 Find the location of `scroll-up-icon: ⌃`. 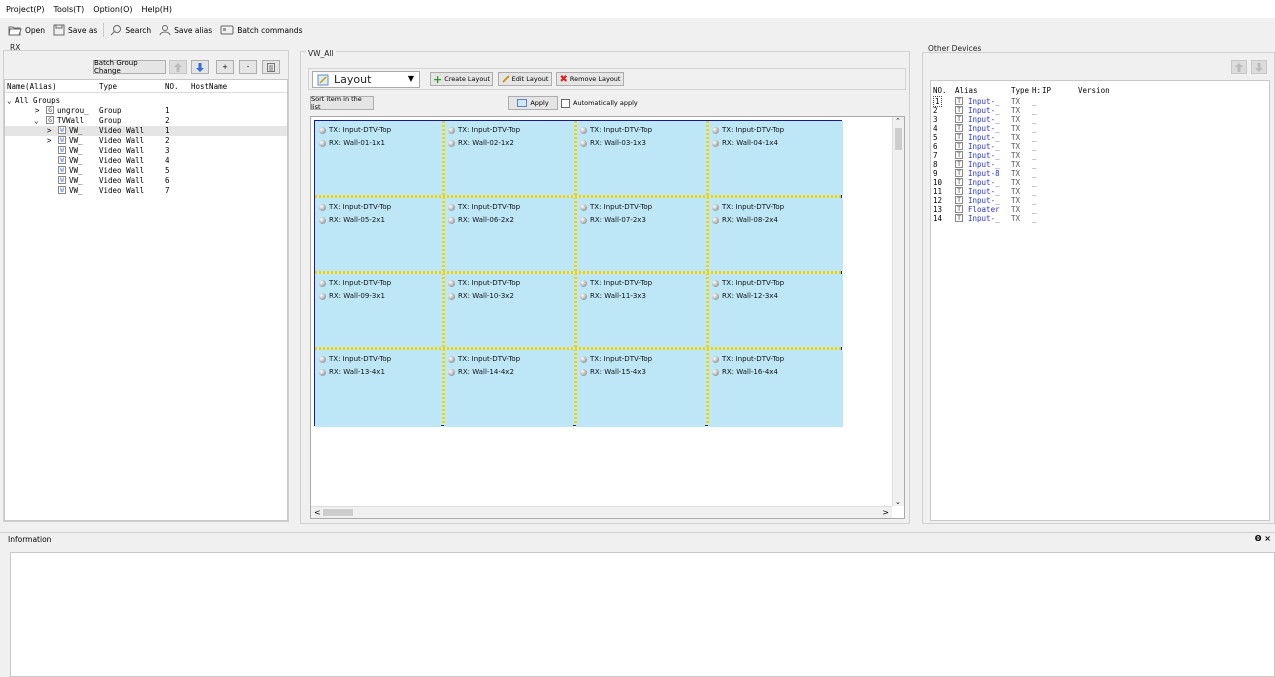

scroll-up-icon: ⌃ is located at coordinates (898, 121).